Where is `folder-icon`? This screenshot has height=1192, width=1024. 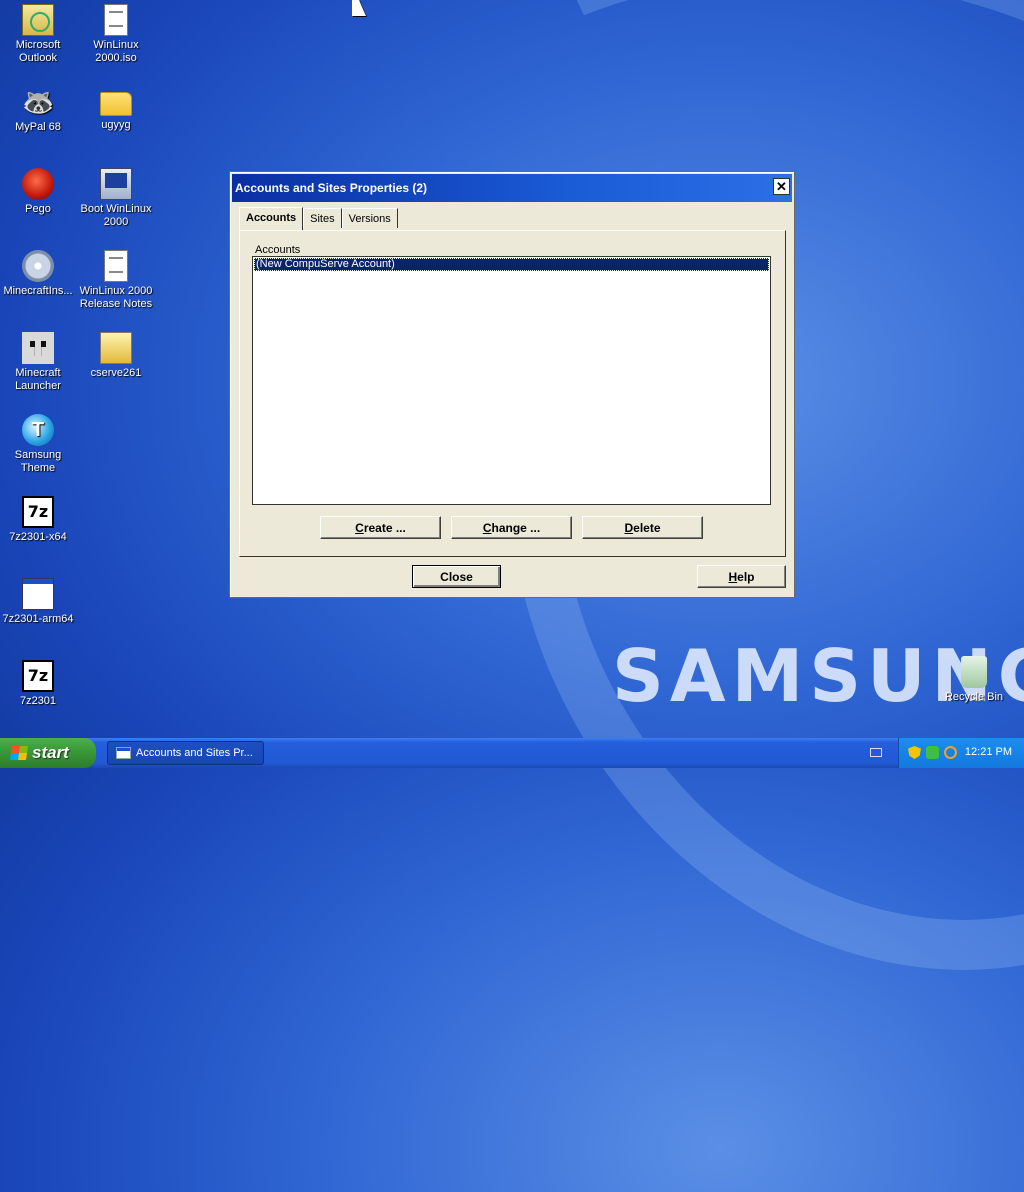
folder-icon is located at coordinates (116, 104).